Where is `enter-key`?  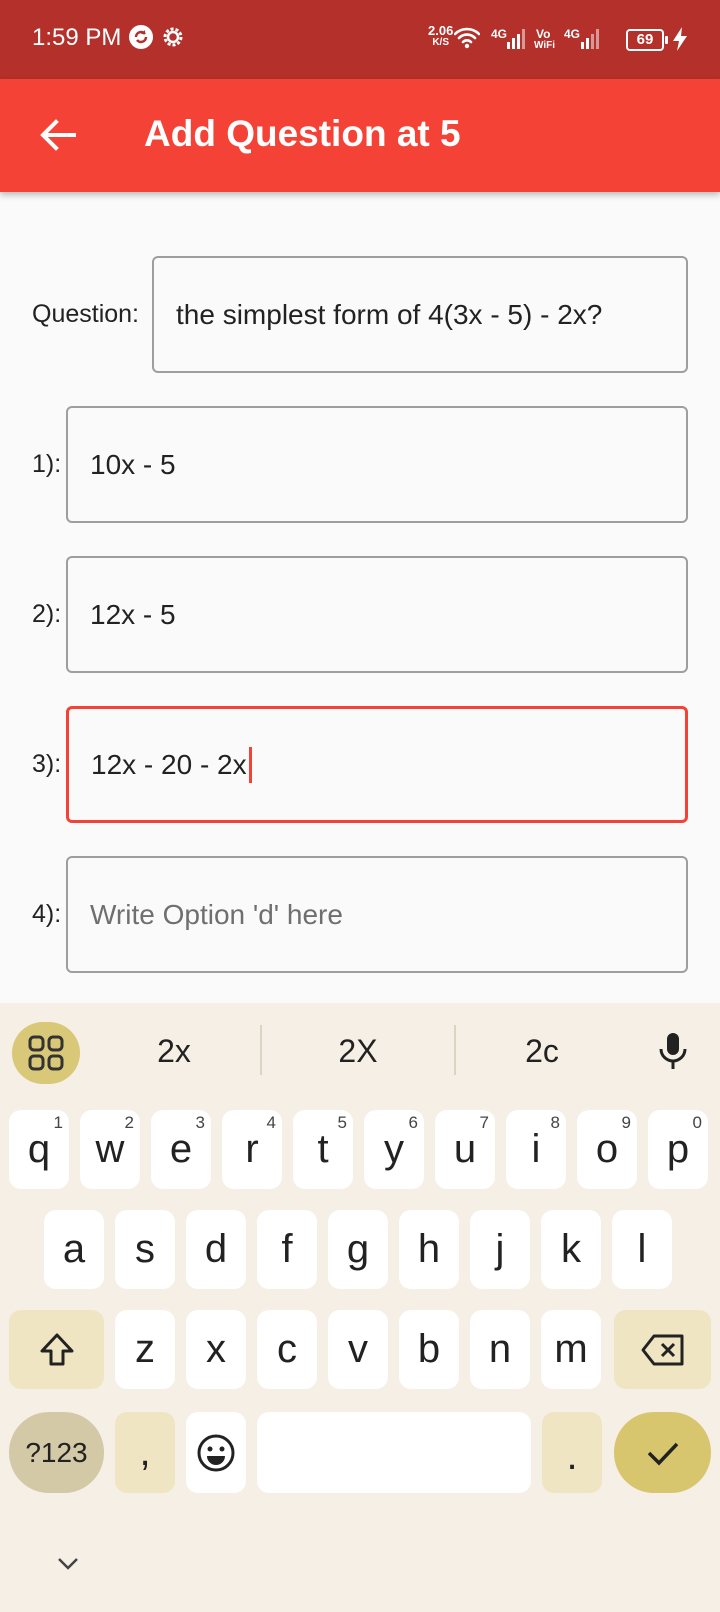 enter-key is located at coordinates (662, 1452).